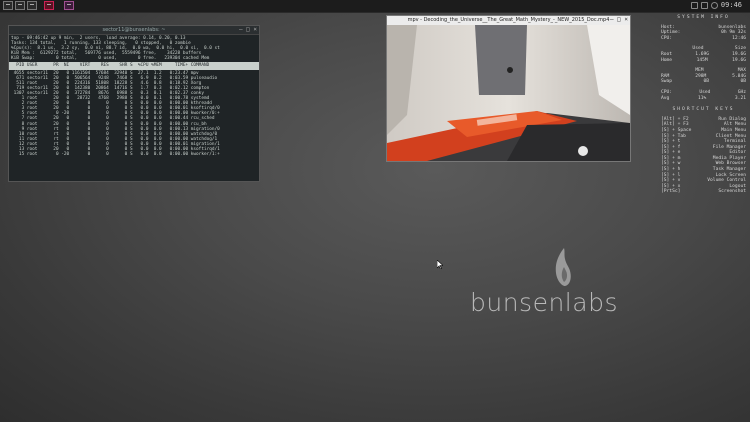 This screenshot has width=750, height=422. Describe the element at coordinates (563, 267) in the screenshot. I see `bunsenlabs-flame-icon` at that location.